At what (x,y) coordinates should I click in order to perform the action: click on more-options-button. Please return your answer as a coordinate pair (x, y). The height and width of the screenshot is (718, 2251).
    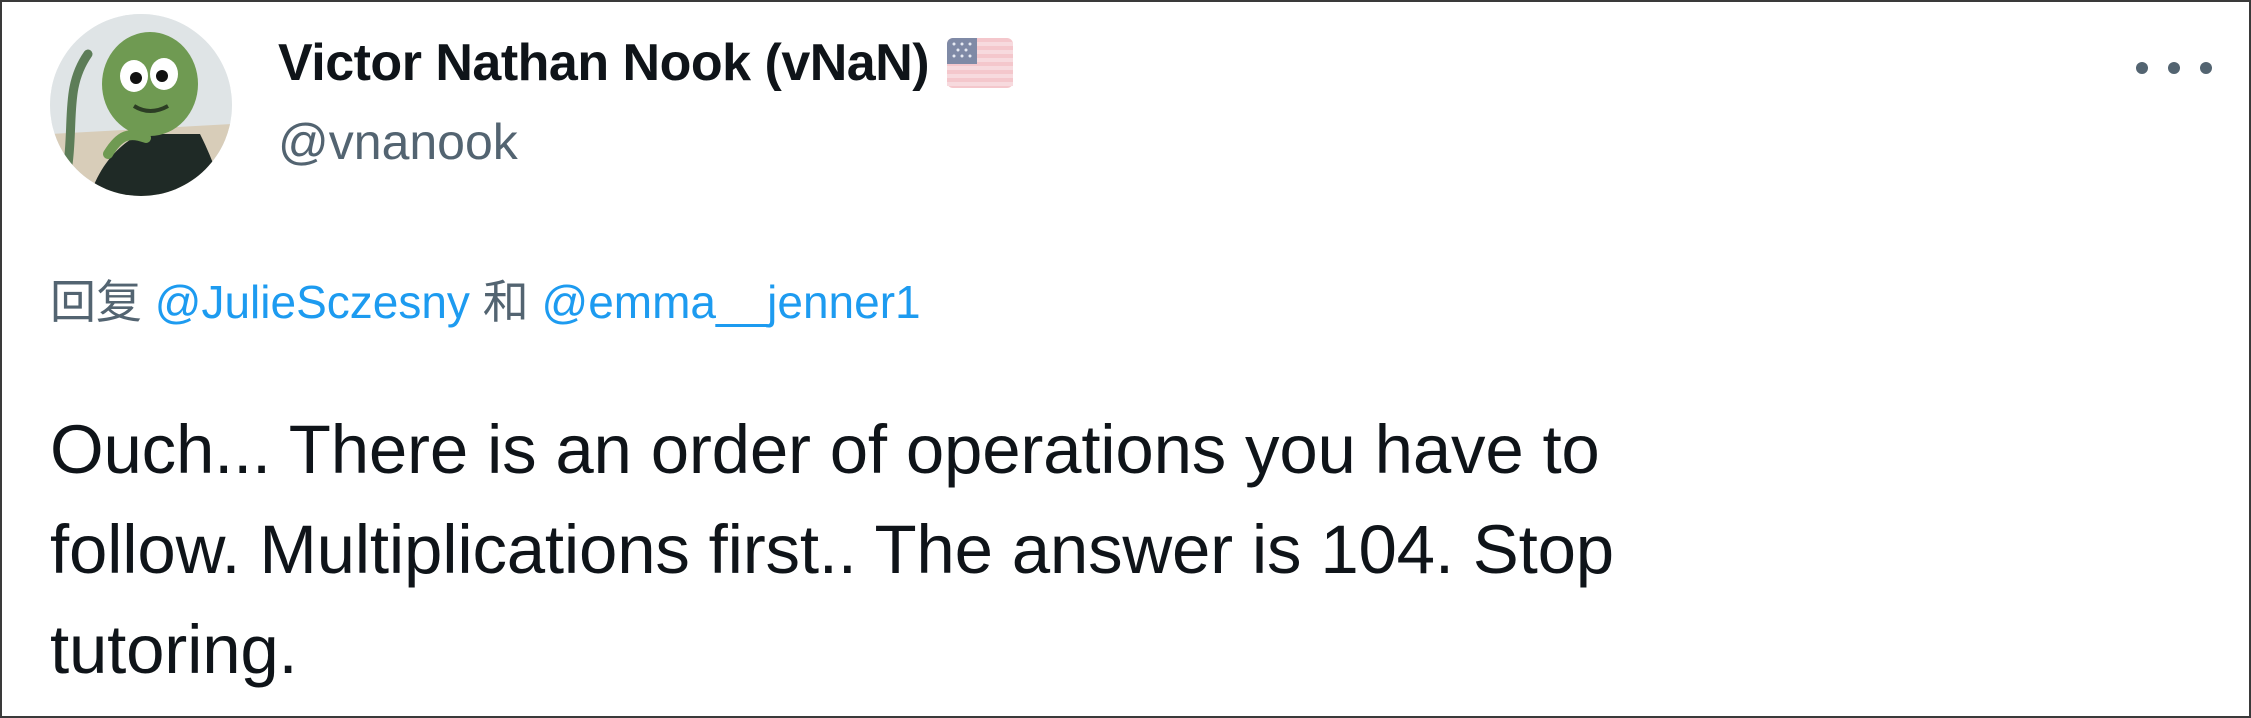
    Looking at the image, I should click on (2174, 68).